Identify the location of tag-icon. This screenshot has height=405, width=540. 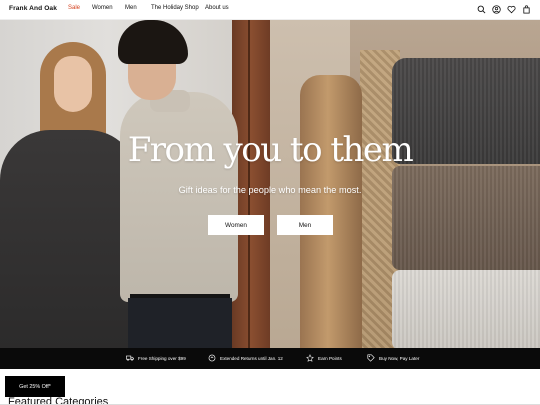
(371, 358).